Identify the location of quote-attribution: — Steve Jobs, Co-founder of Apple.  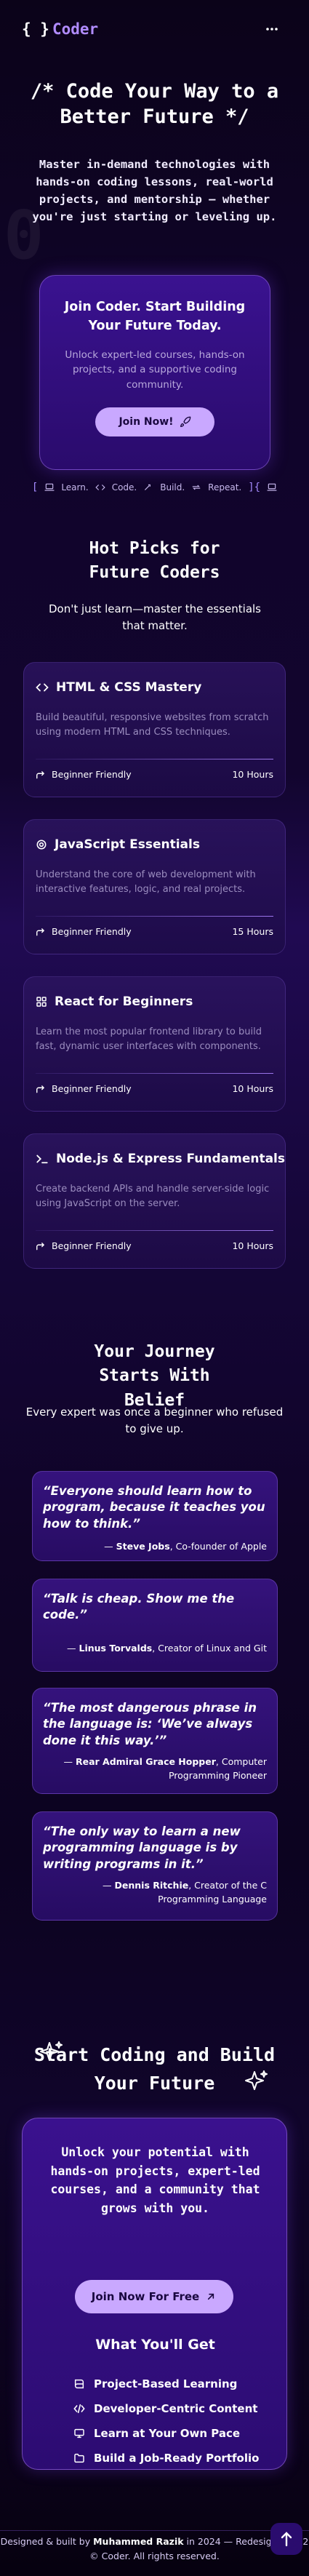
(185, 1546).